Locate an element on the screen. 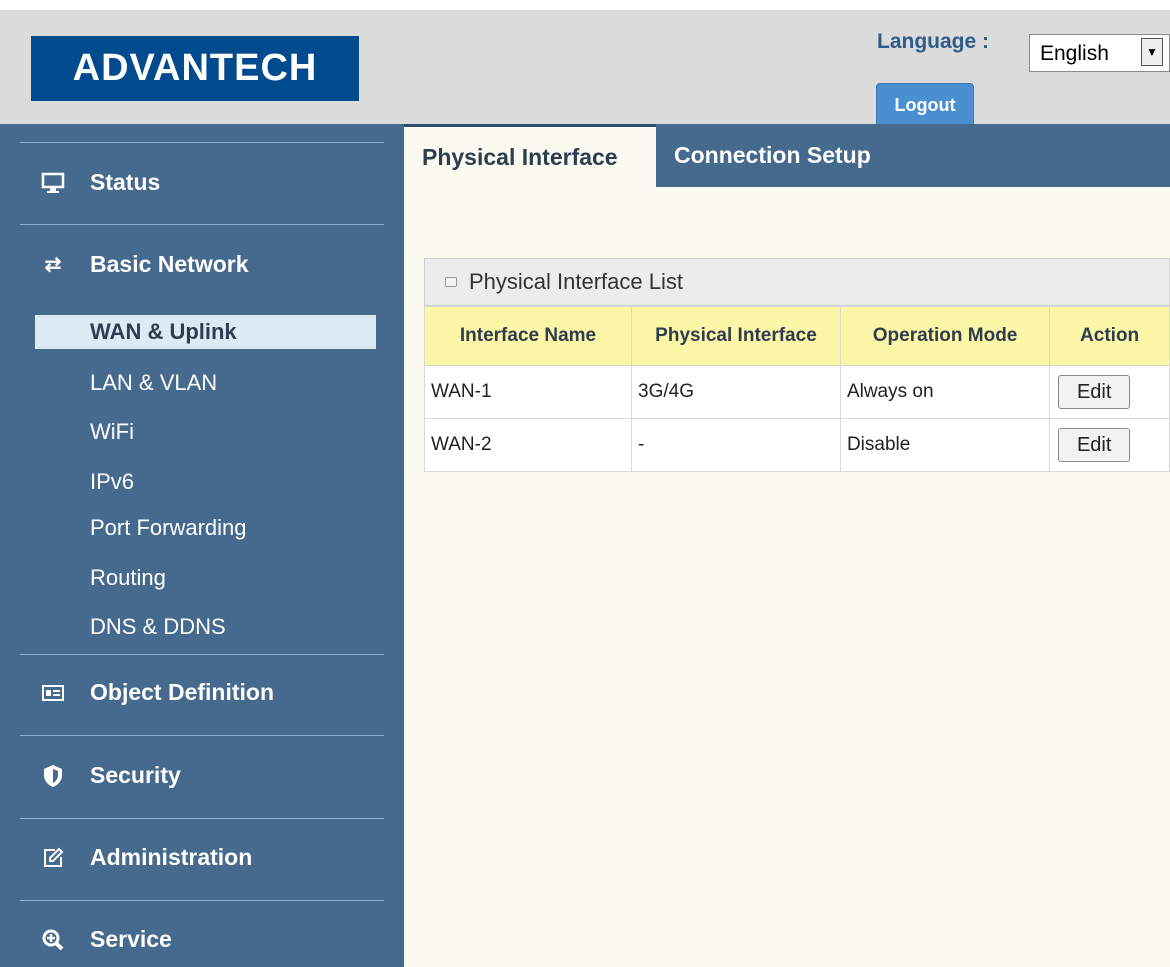 Image resolution: width=1170 pixels, height=967 pixels. tab-physical-interface: Physical Interface is located at coordinates (530, 155).